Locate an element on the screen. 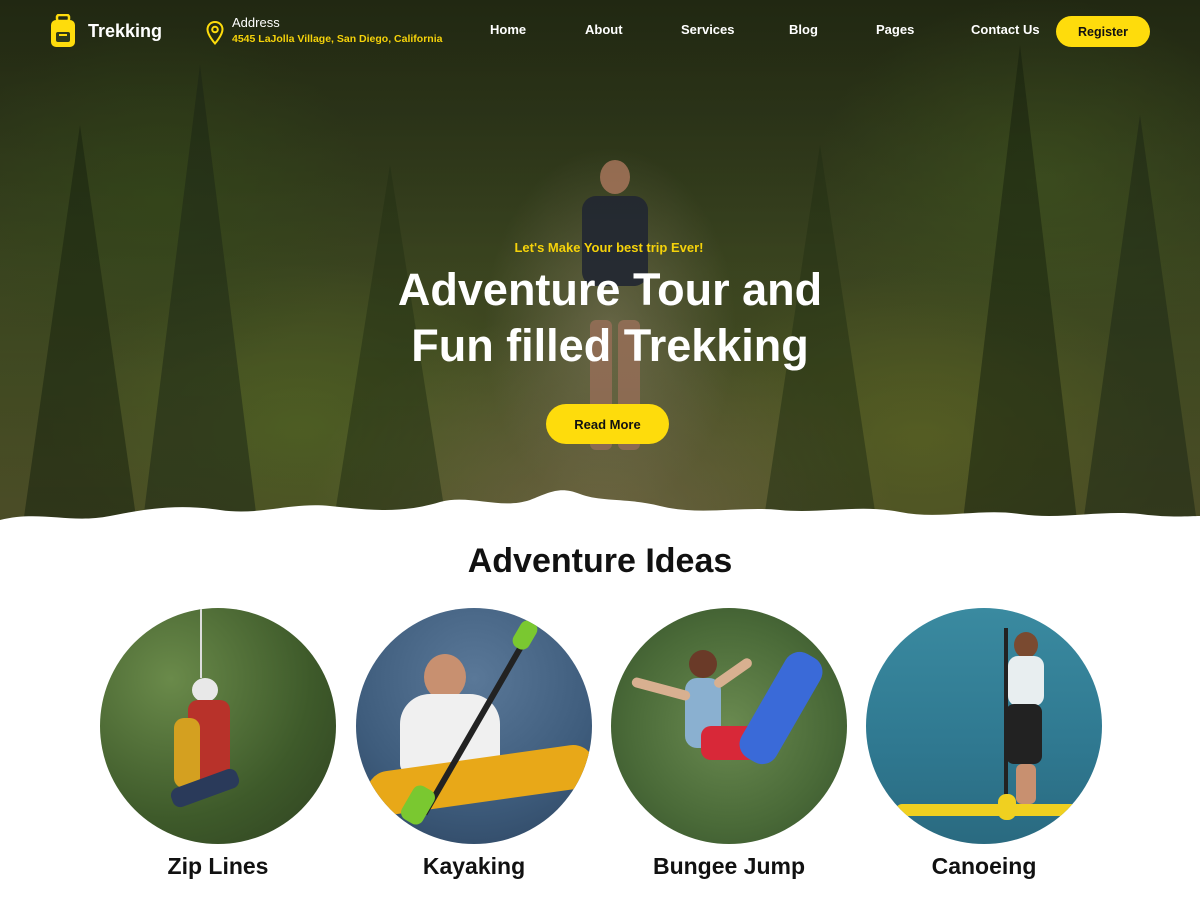 This screenshot has width=1200, height=900. brand-logo: Trekking is located at coordinates (105, 31).